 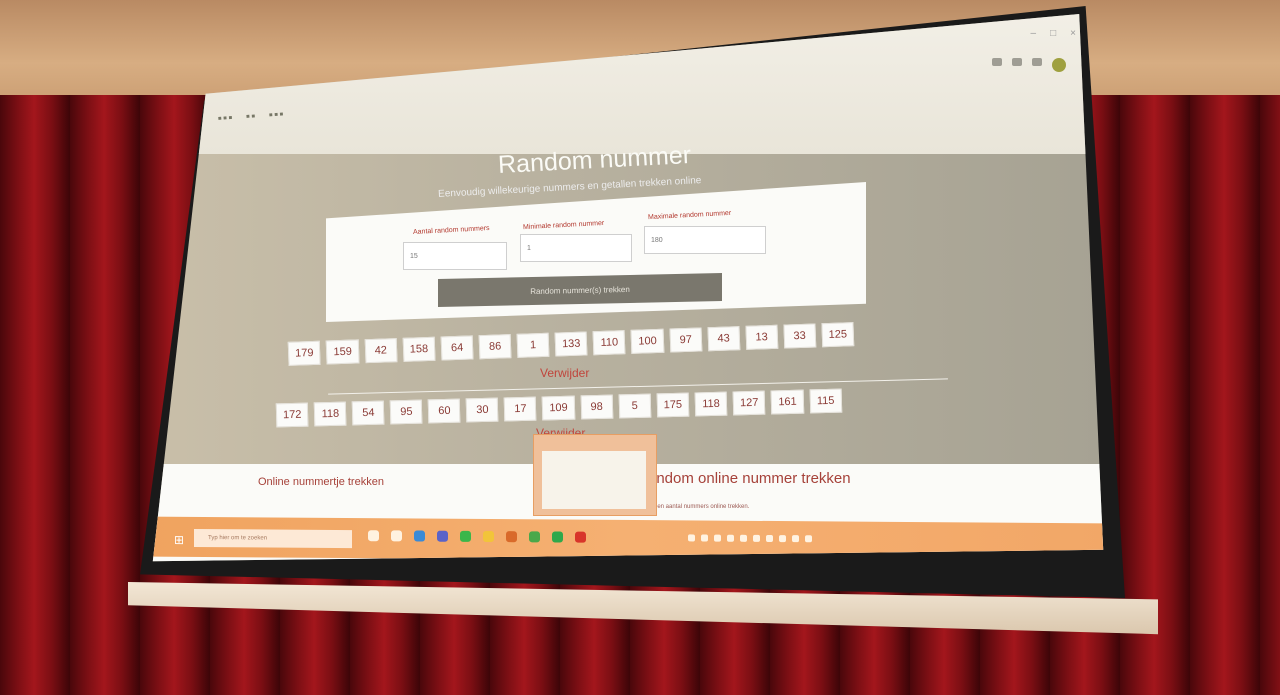 I want to click on result-number: 161, so click(x=788, y=402).